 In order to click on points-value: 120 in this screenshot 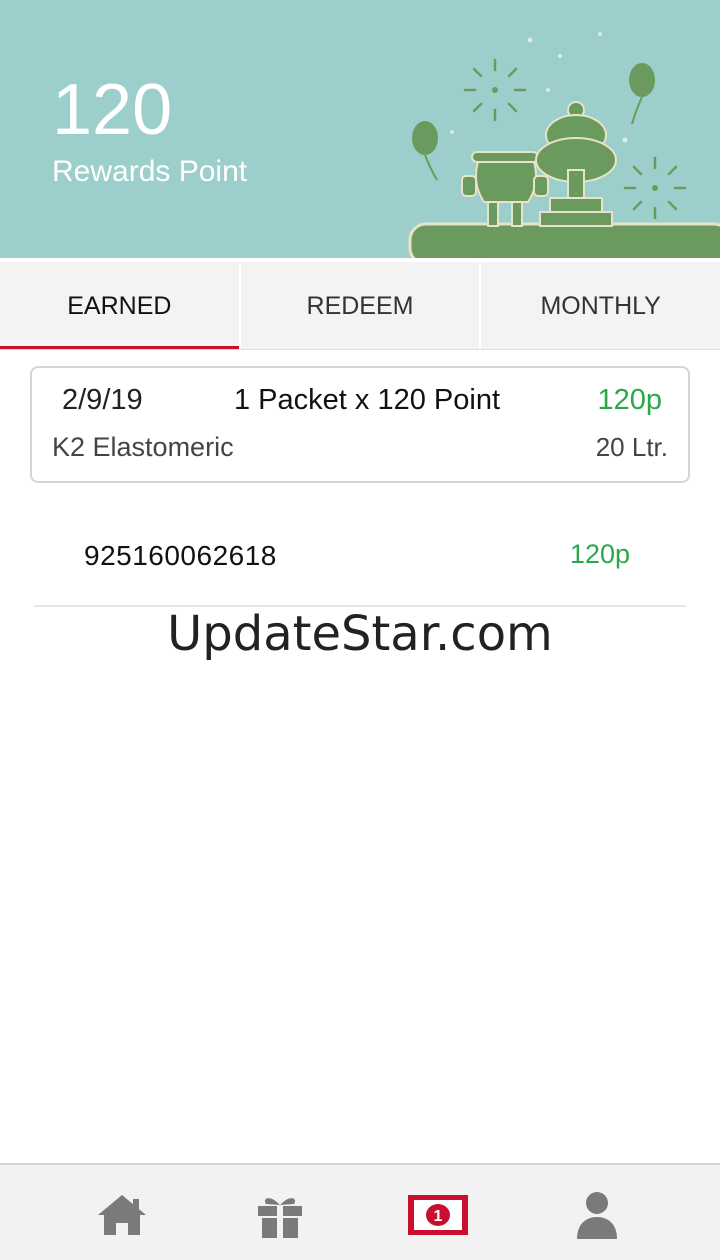, I will do `click(112, 110)`.